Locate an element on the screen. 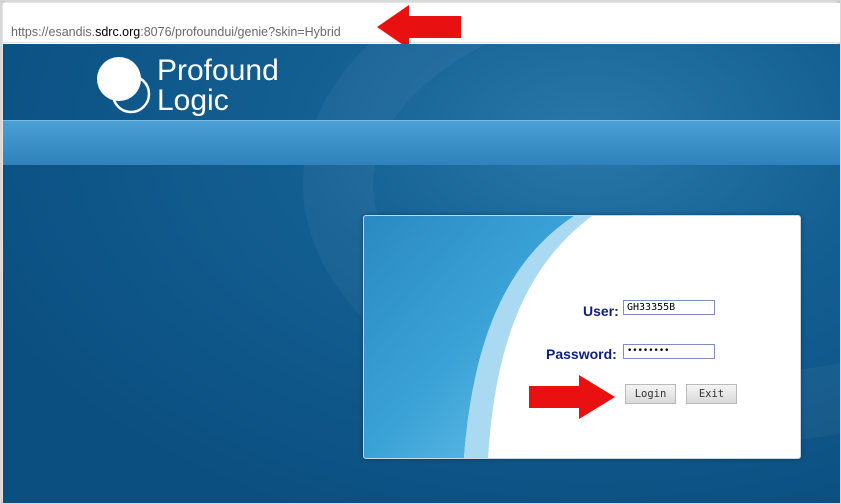  profound-logic-logo: Profound Logic is located at coordinates (203, 85).